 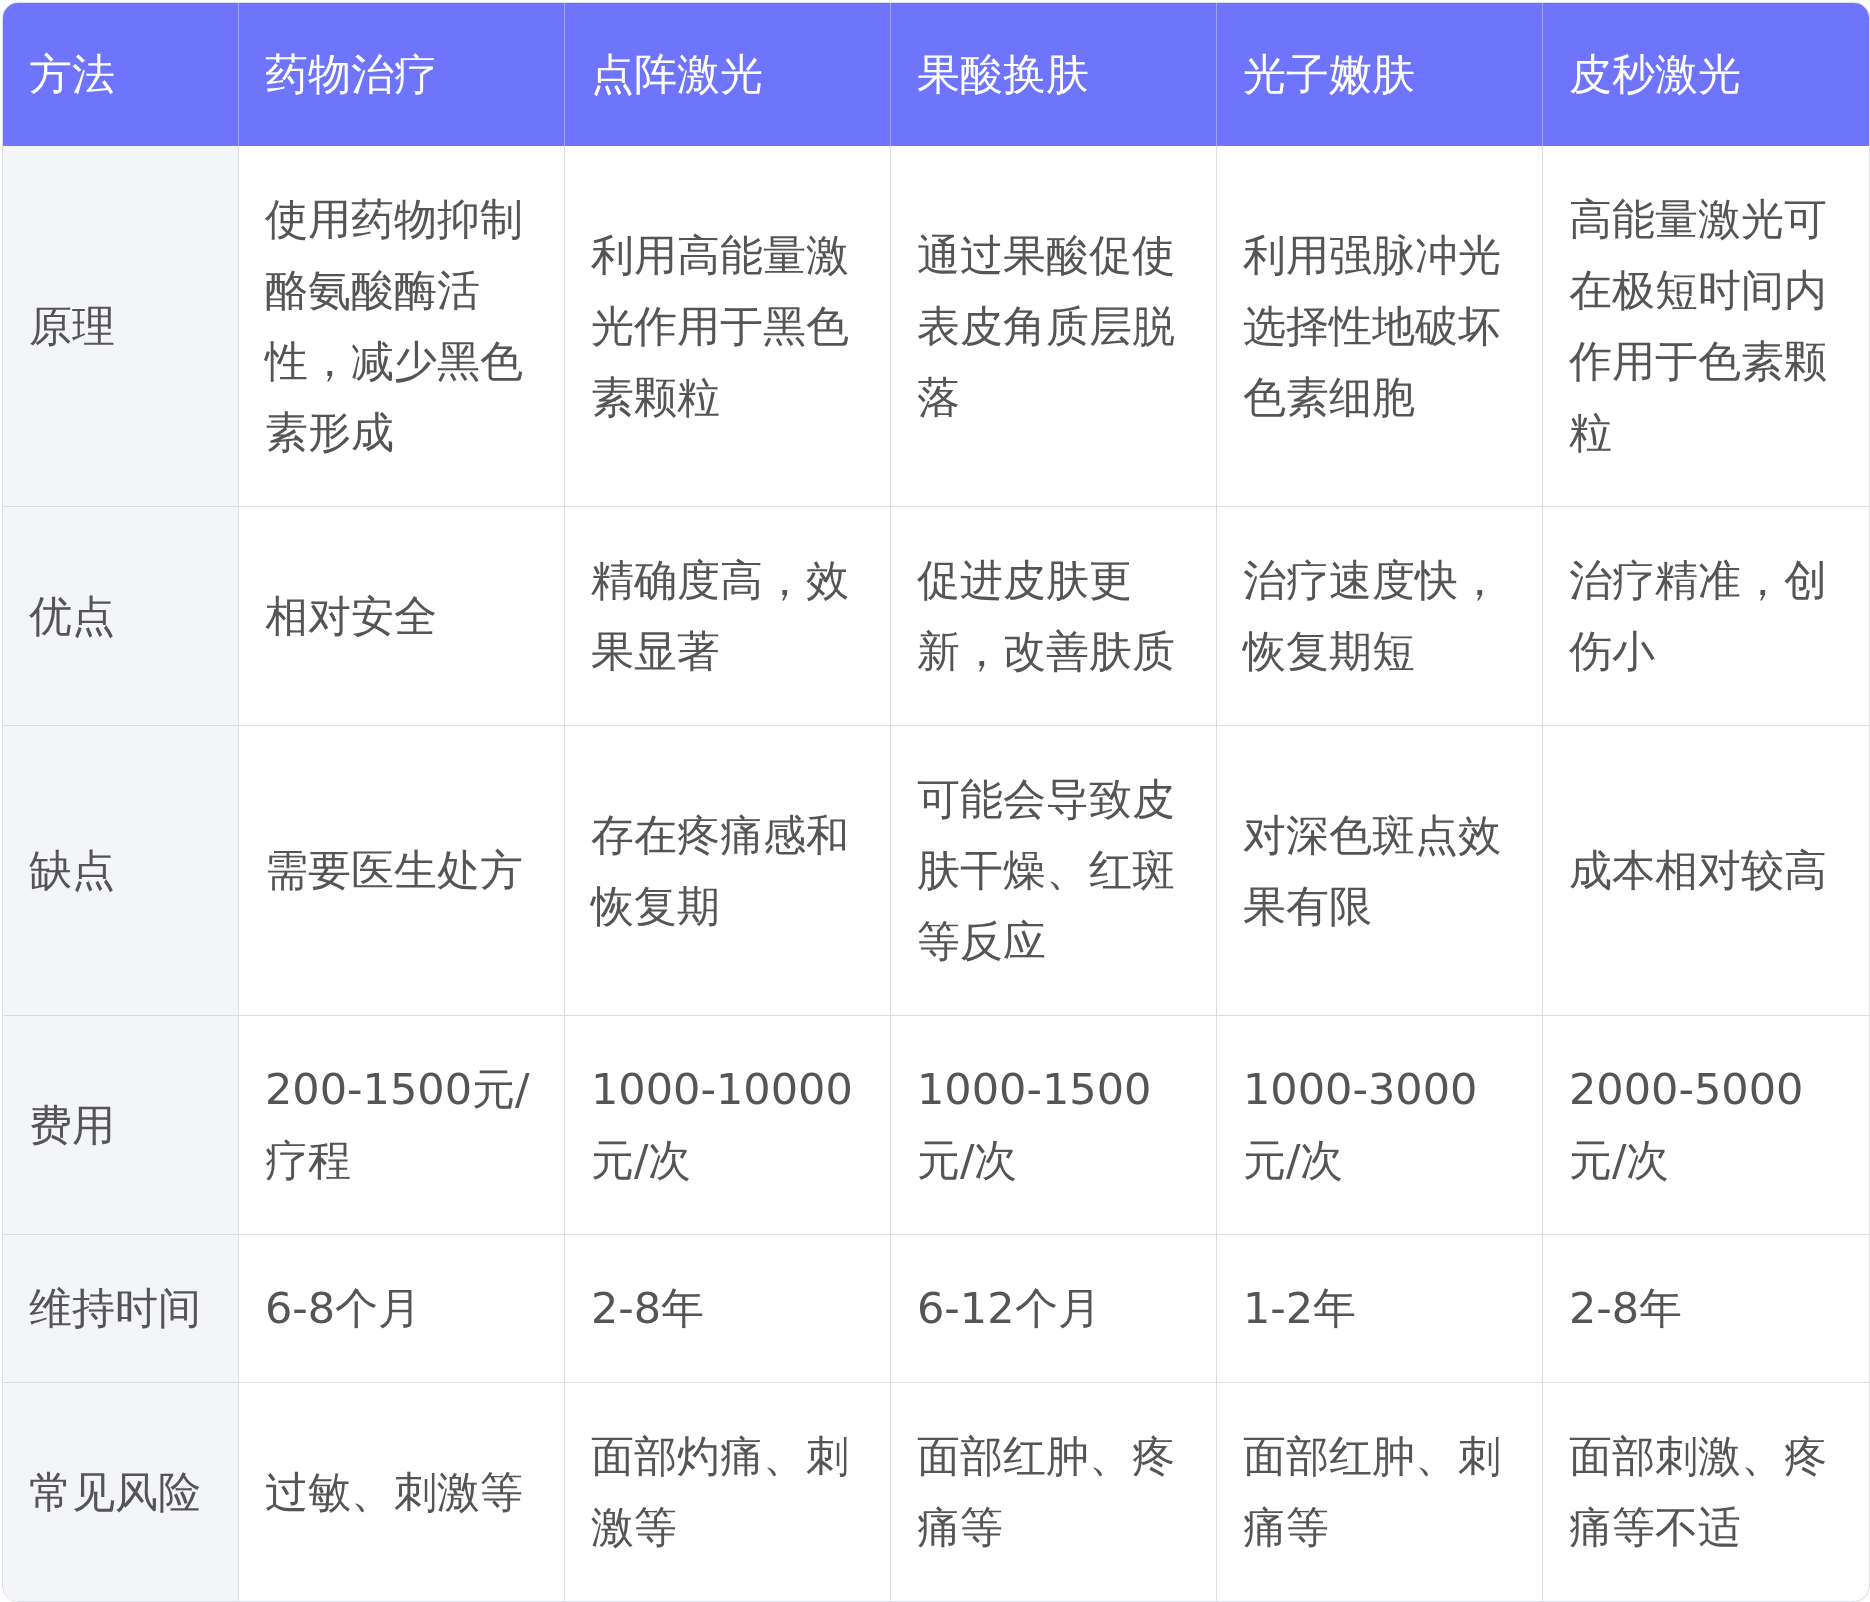 I want to click on table-cell: 1000-3000元/次, so click(x=1380, y=1125).